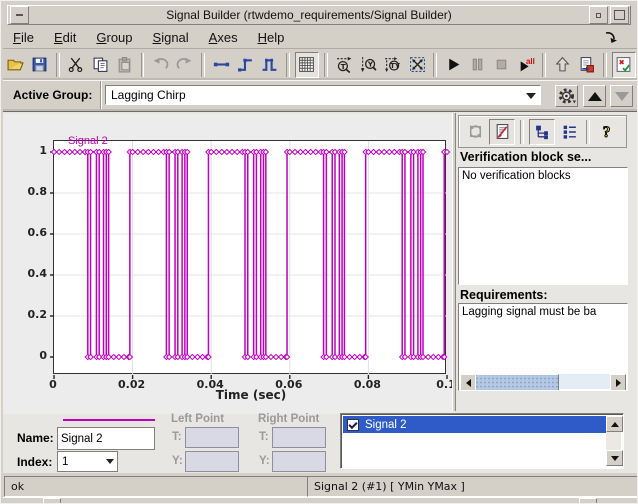 Image resolution: width=638 pixels, height=504 pixels. What do you see at coordinates (614, 424) in the screenshot?
I see `scroll-up-button` at bounding box center [614, 424].